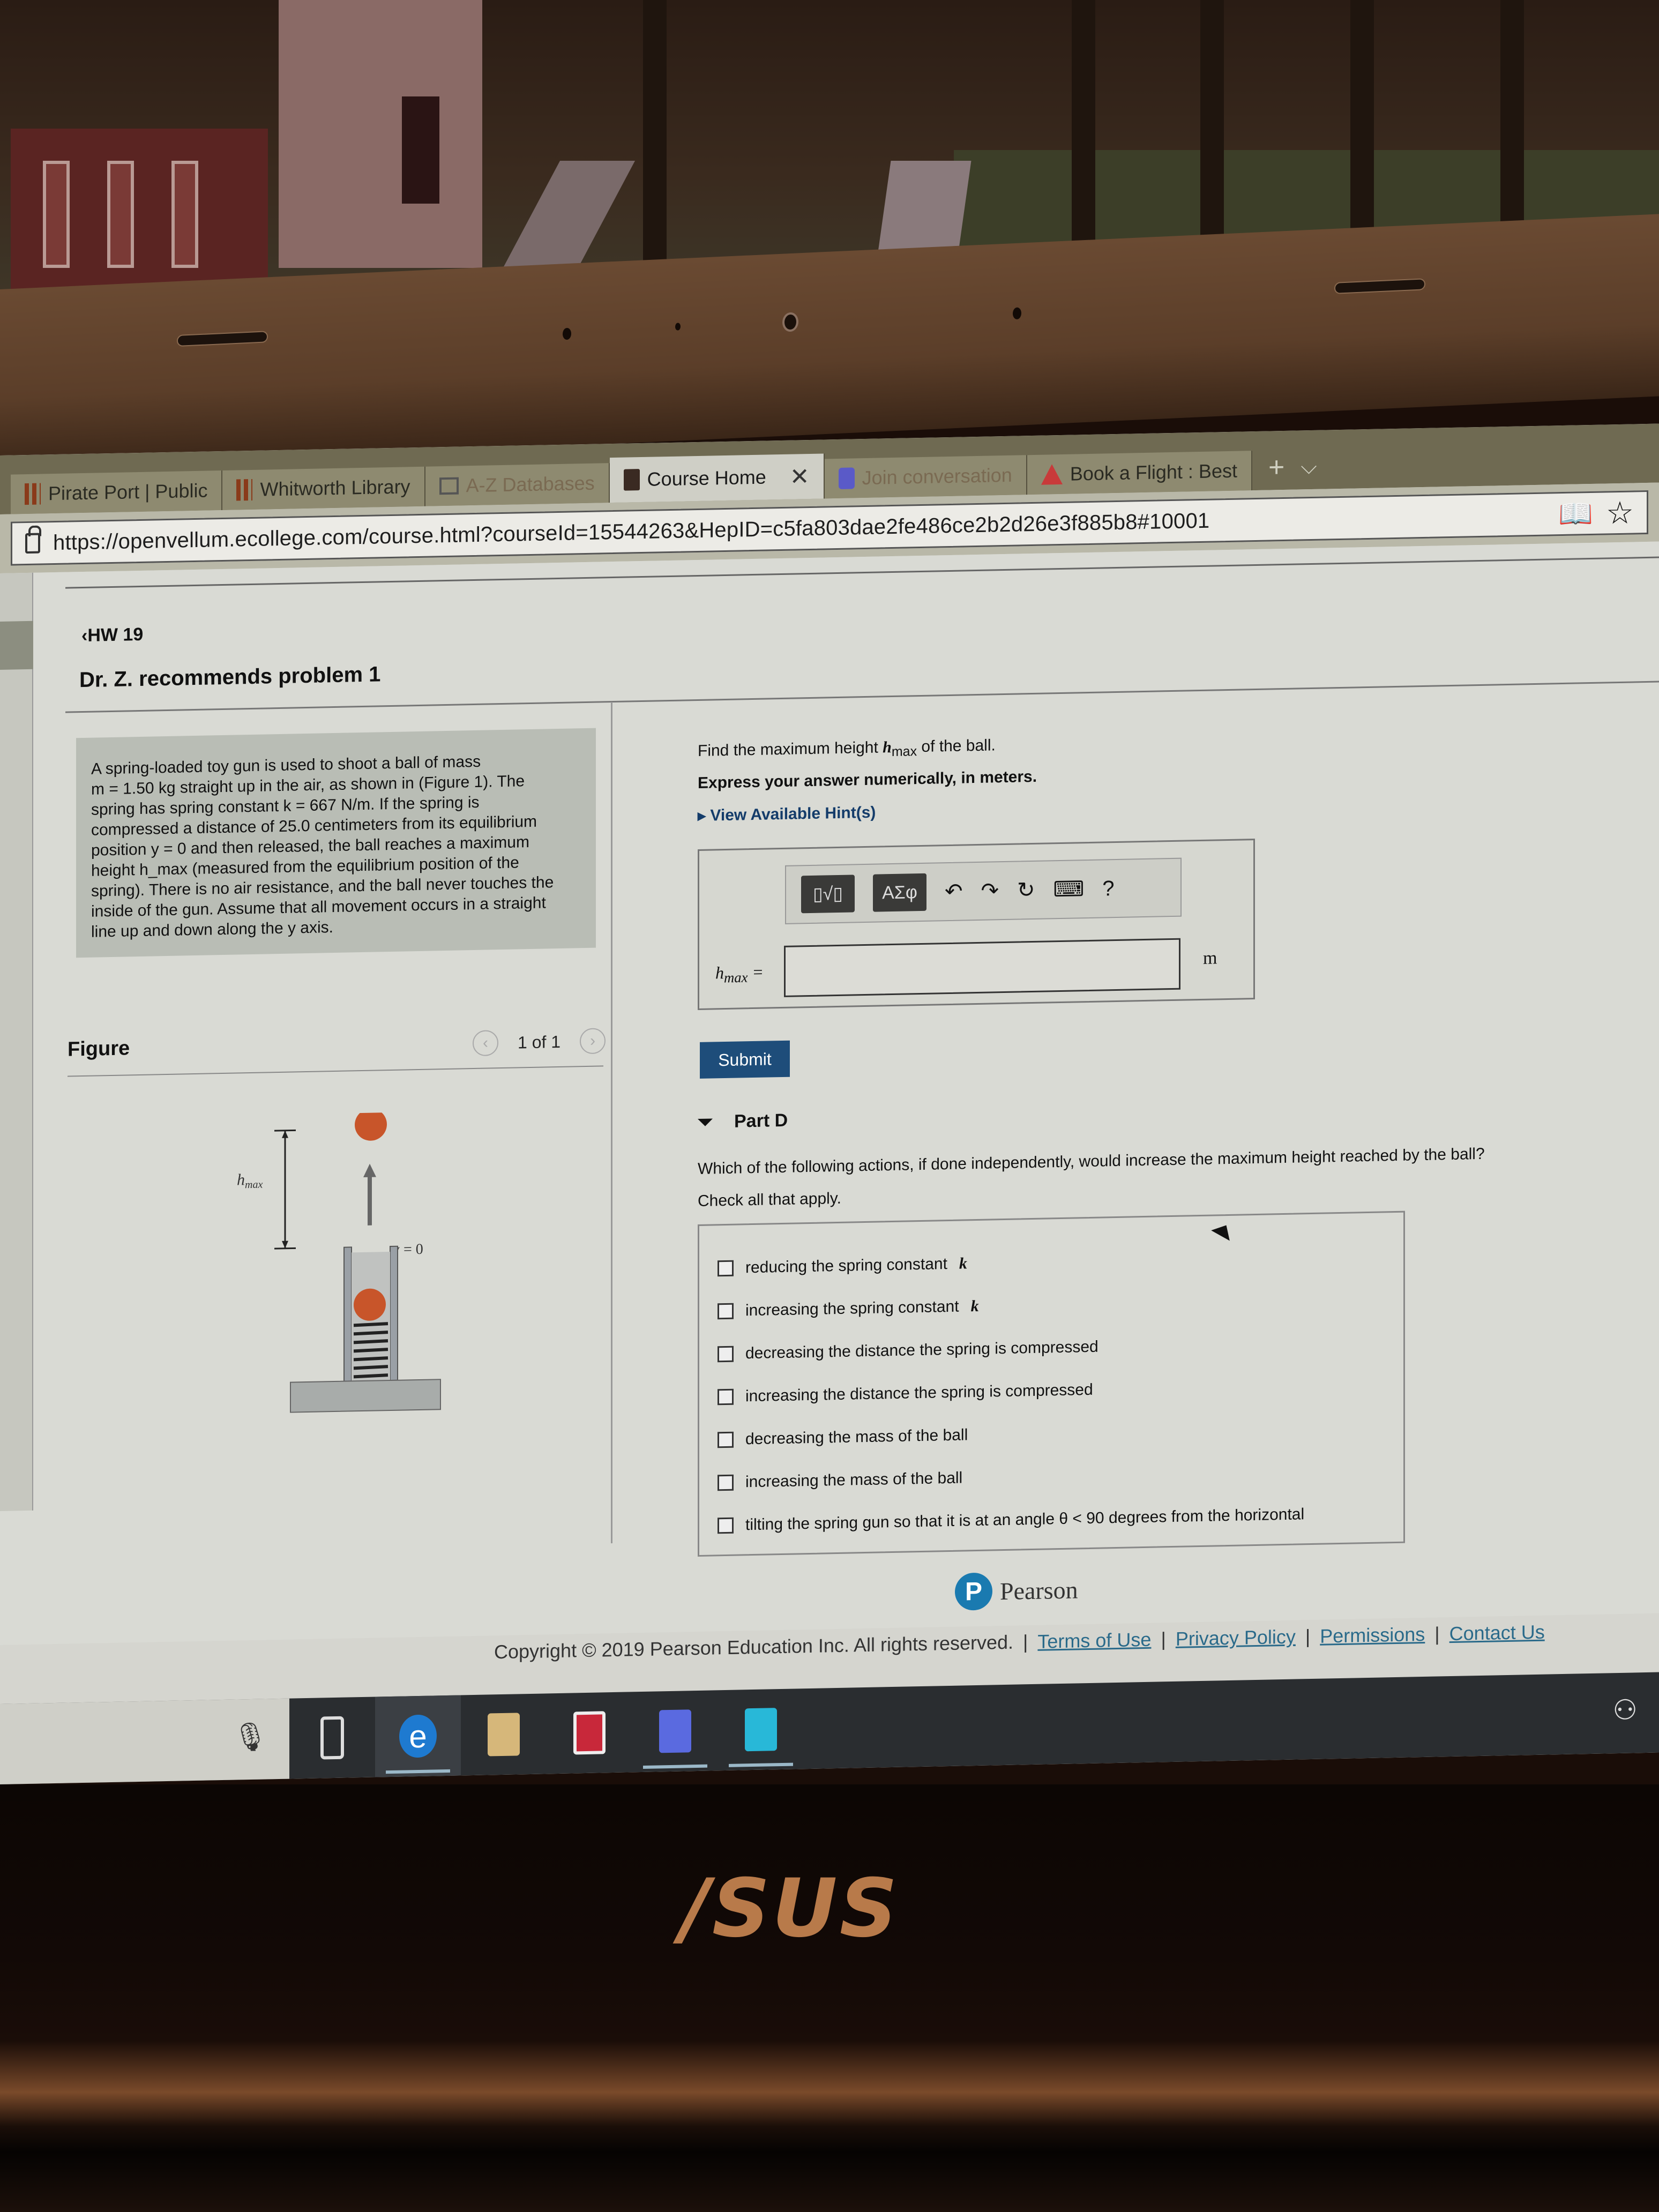 Image resolution: width=1659 pixels, height=2212 pixels. I want to click on microsoft-store-icon, so click(761, 1730).